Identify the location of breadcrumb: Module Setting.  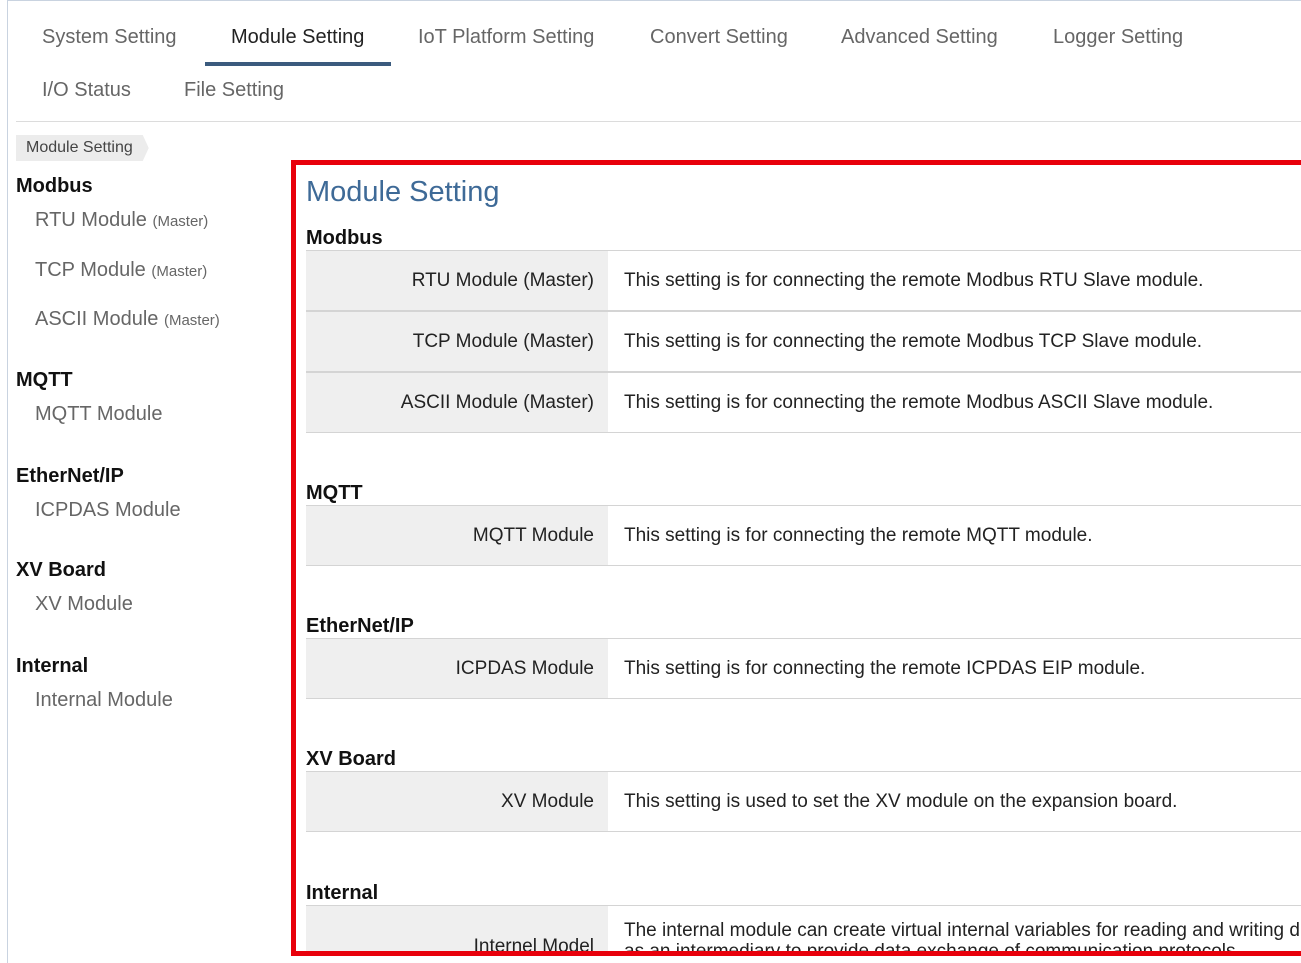
(82, 148).